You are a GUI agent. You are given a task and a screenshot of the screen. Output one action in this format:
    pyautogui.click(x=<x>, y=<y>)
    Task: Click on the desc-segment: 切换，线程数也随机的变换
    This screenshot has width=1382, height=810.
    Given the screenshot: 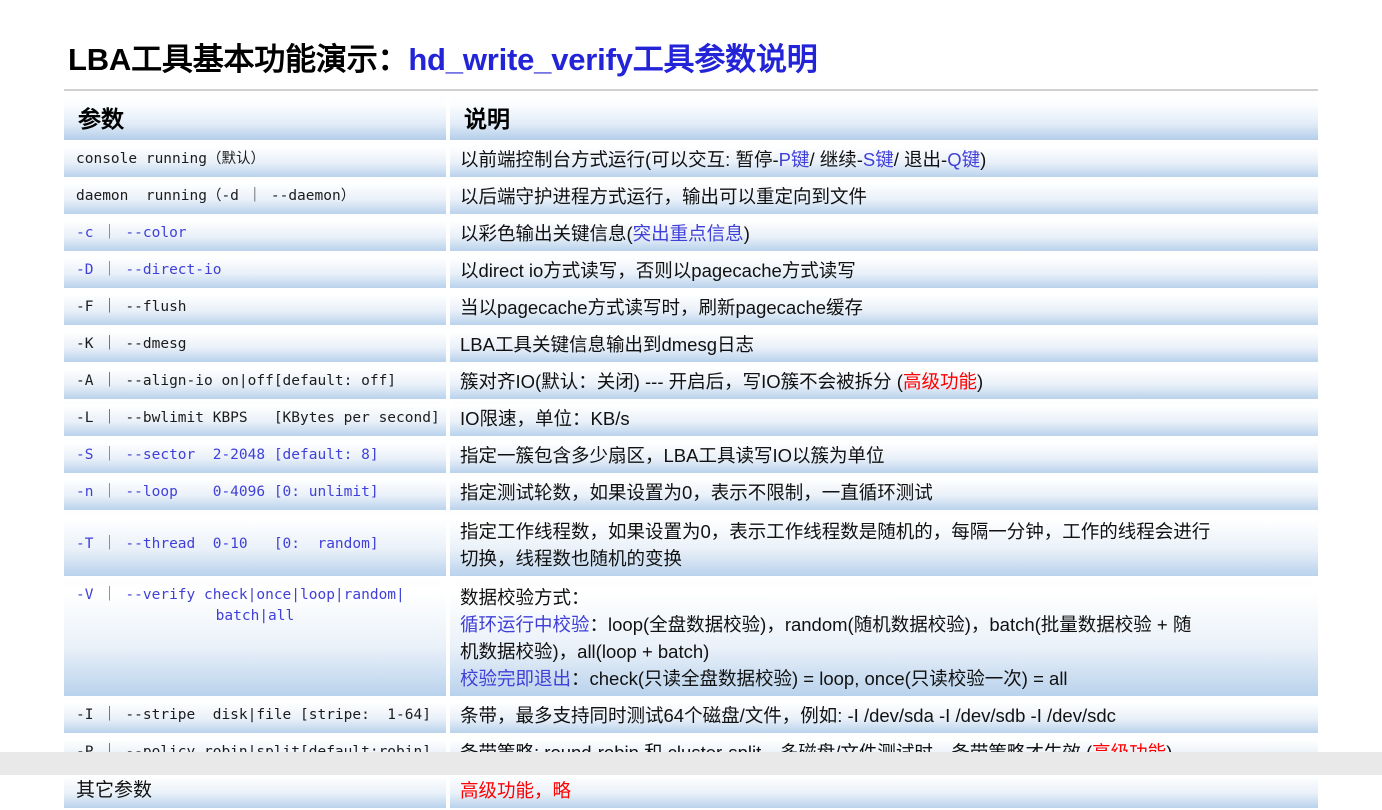 What is the action you would take?
    pyautogui.click(x=571, y=558)
    